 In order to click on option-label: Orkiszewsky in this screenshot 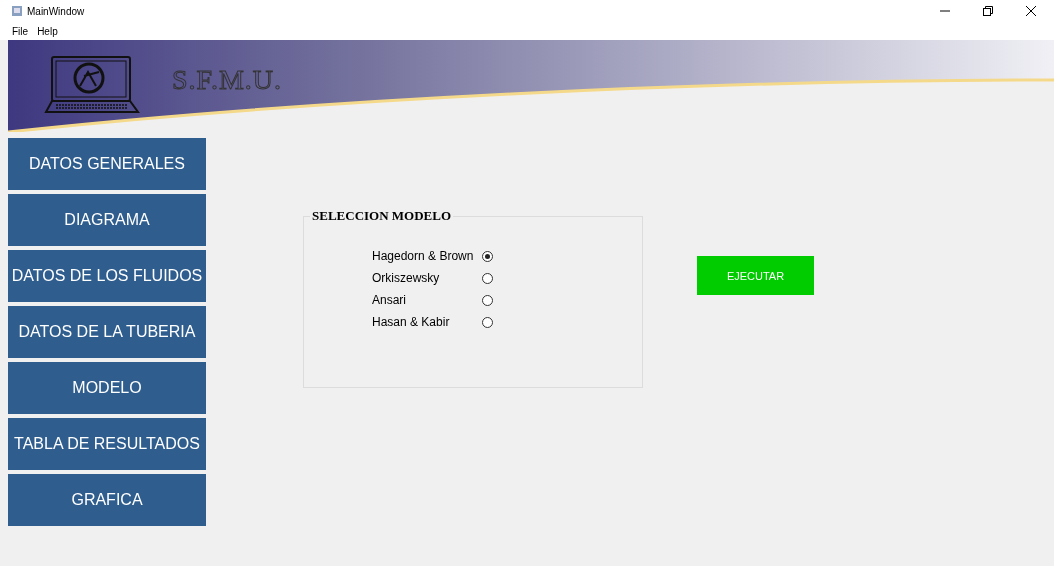, I will do `click(406, 278)`.